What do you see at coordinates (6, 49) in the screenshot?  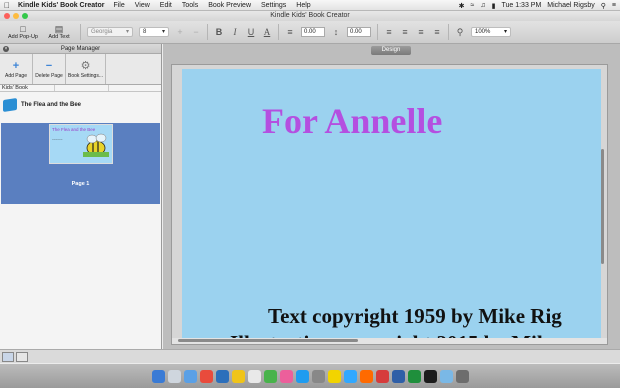 I see `close-panel-icon: ×` at bounding box center [6, 49].